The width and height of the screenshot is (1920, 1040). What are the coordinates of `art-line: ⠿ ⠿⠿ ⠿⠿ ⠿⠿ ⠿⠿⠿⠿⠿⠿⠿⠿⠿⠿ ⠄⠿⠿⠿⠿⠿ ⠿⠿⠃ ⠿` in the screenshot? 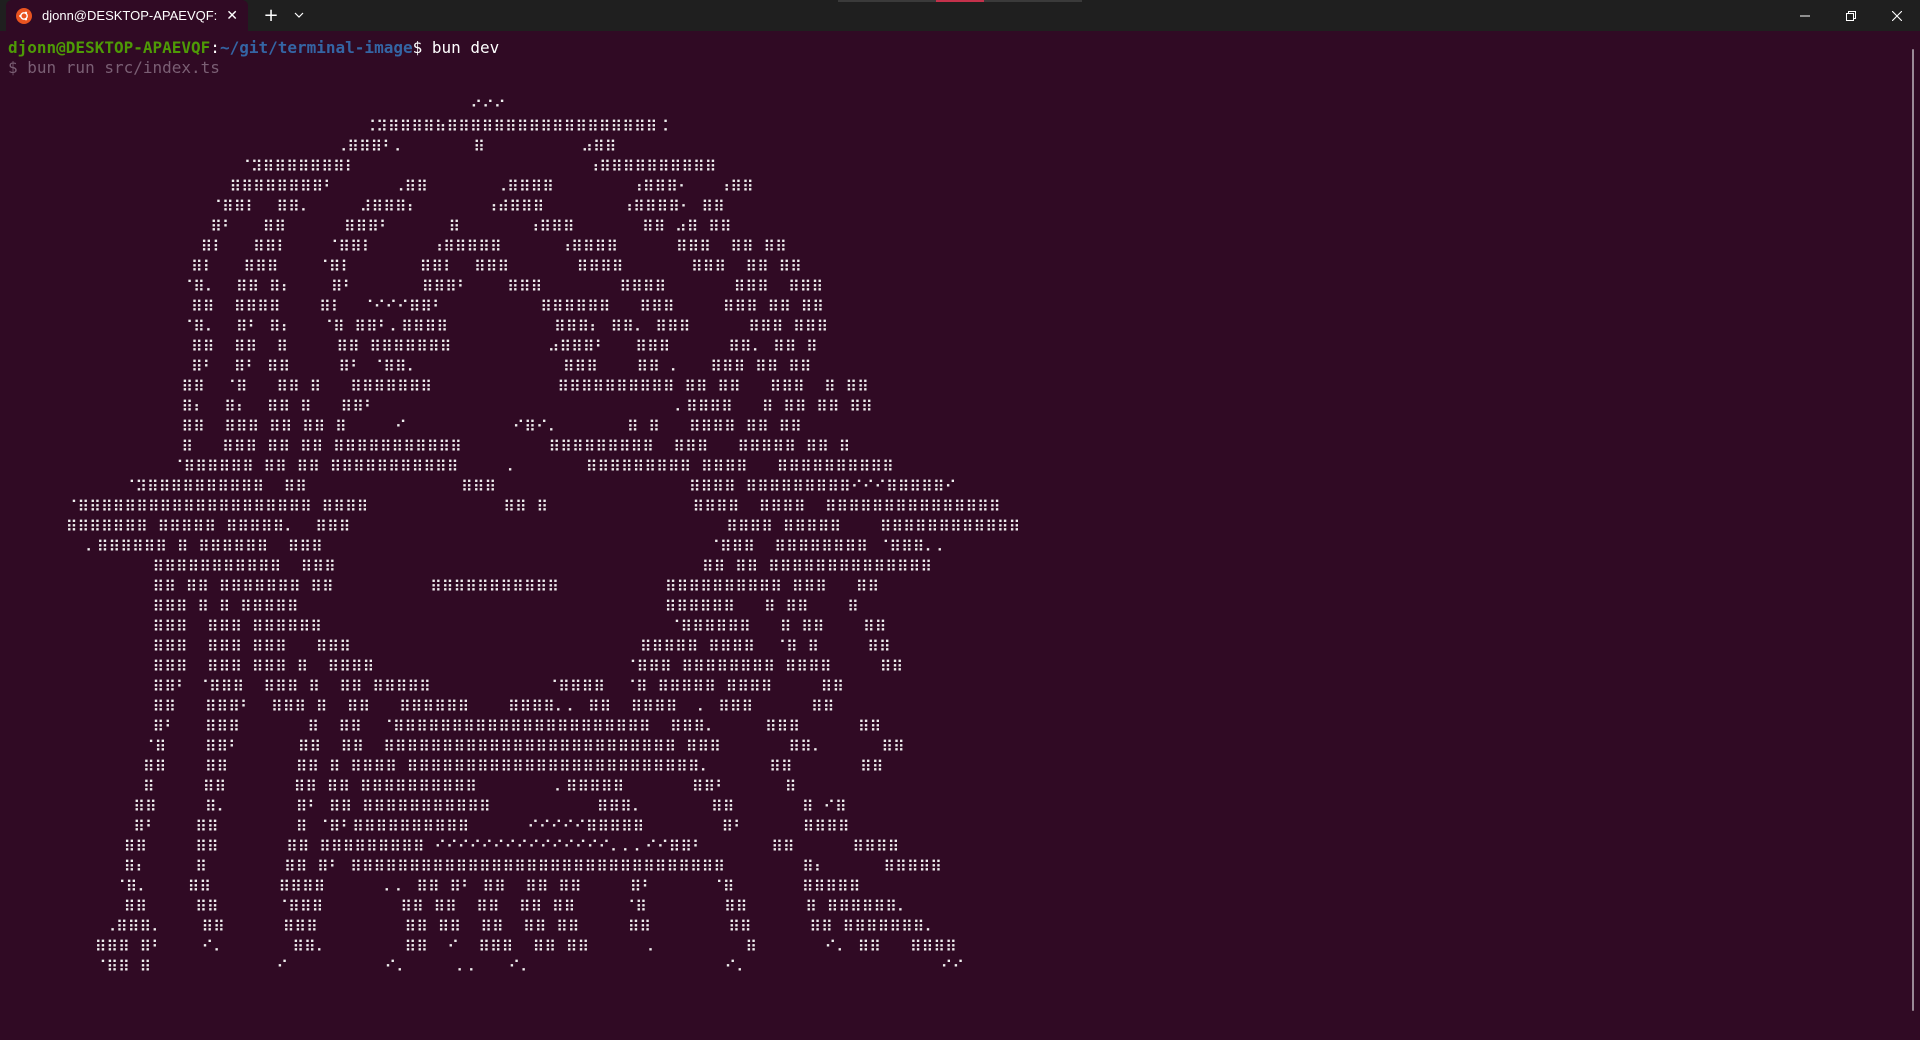 It's located at (469, 786).